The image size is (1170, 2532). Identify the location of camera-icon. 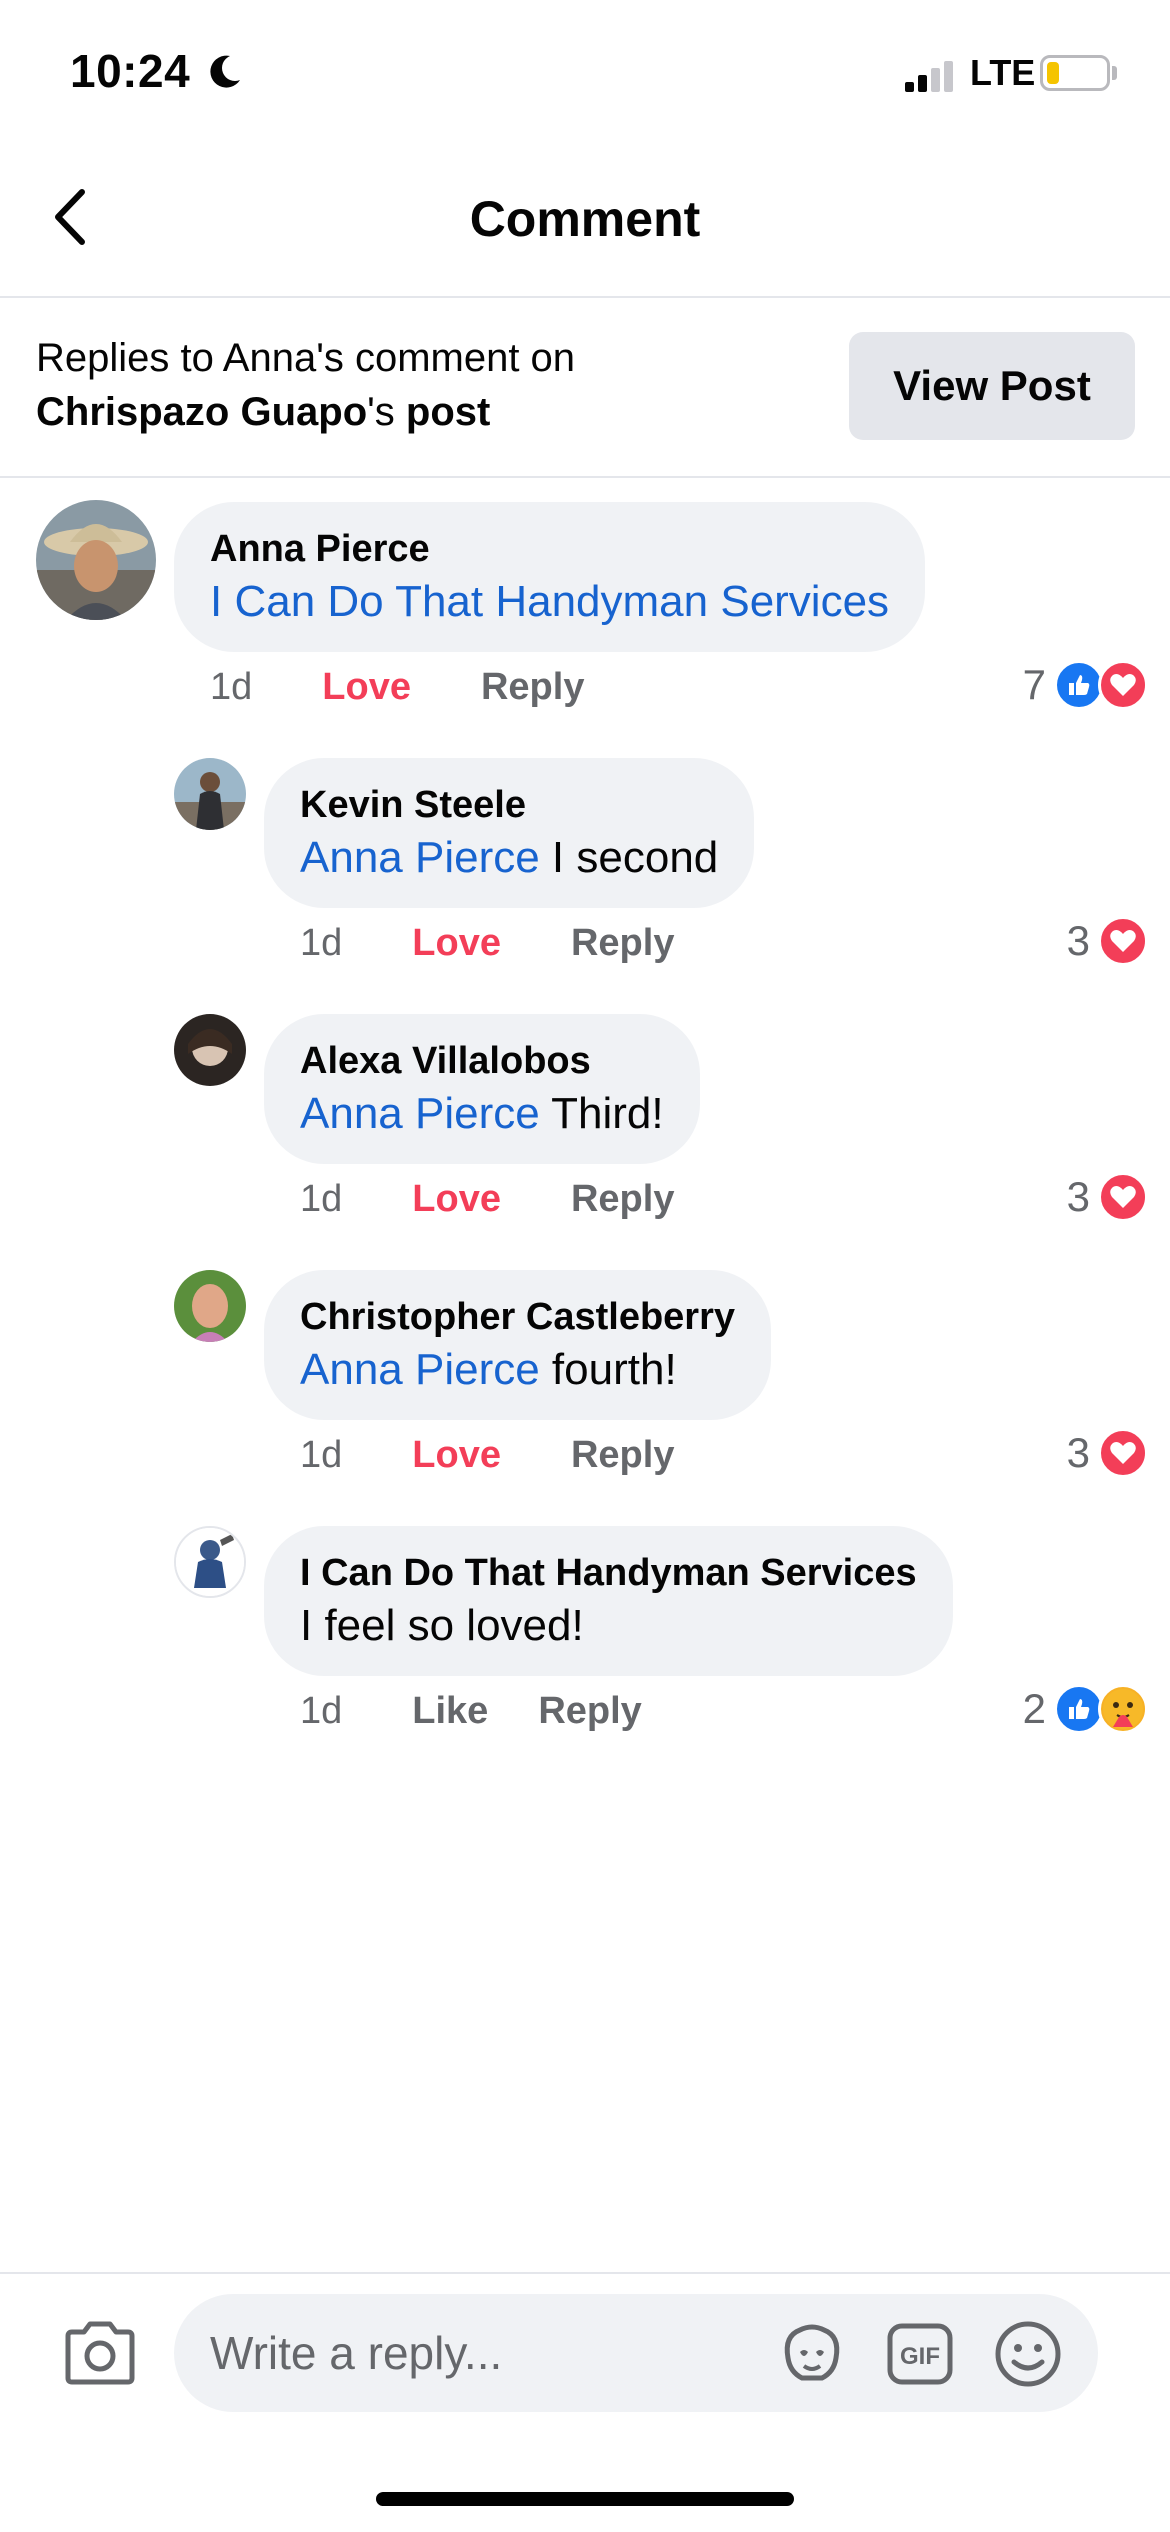
(100, 2353).